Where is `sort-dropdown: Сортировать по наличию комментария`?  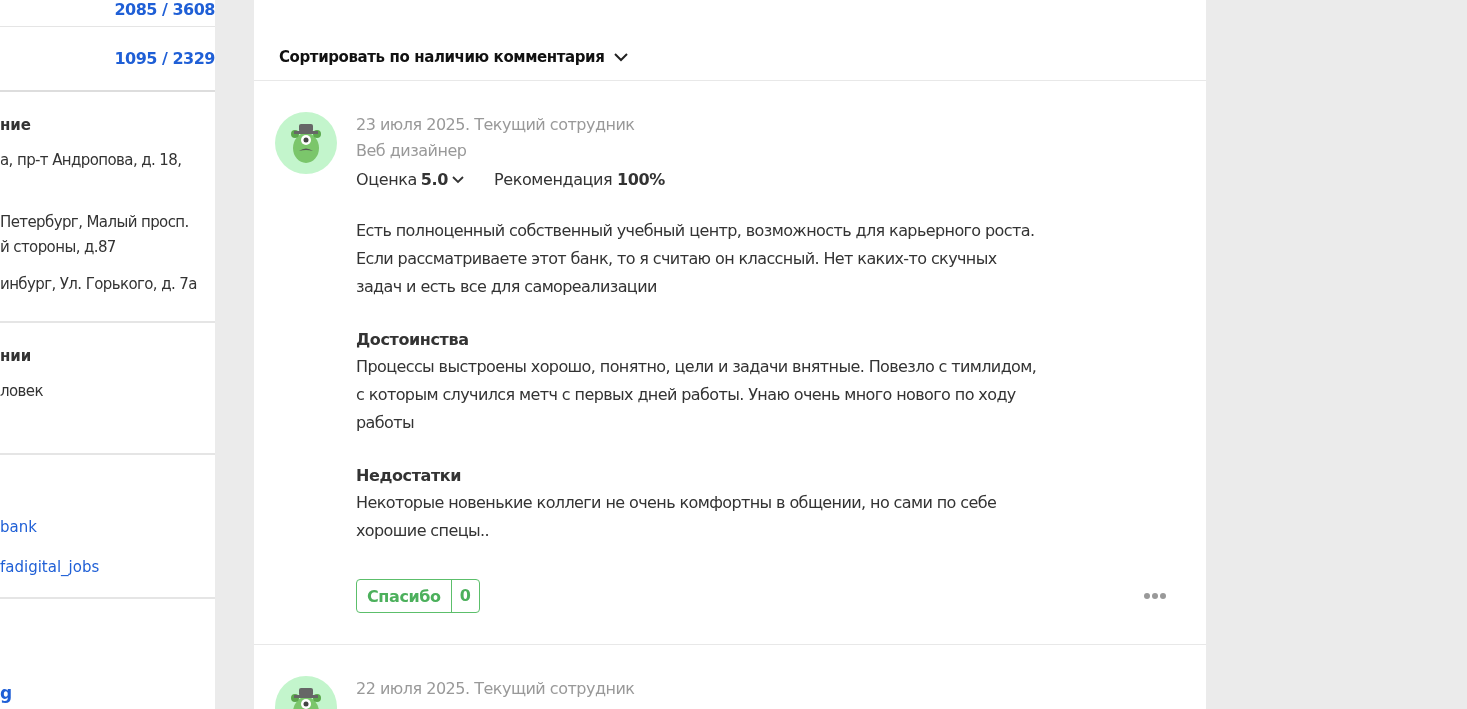
sort-dropdown: Сортировать по наличию комментария is located at coordinates (454, 64).